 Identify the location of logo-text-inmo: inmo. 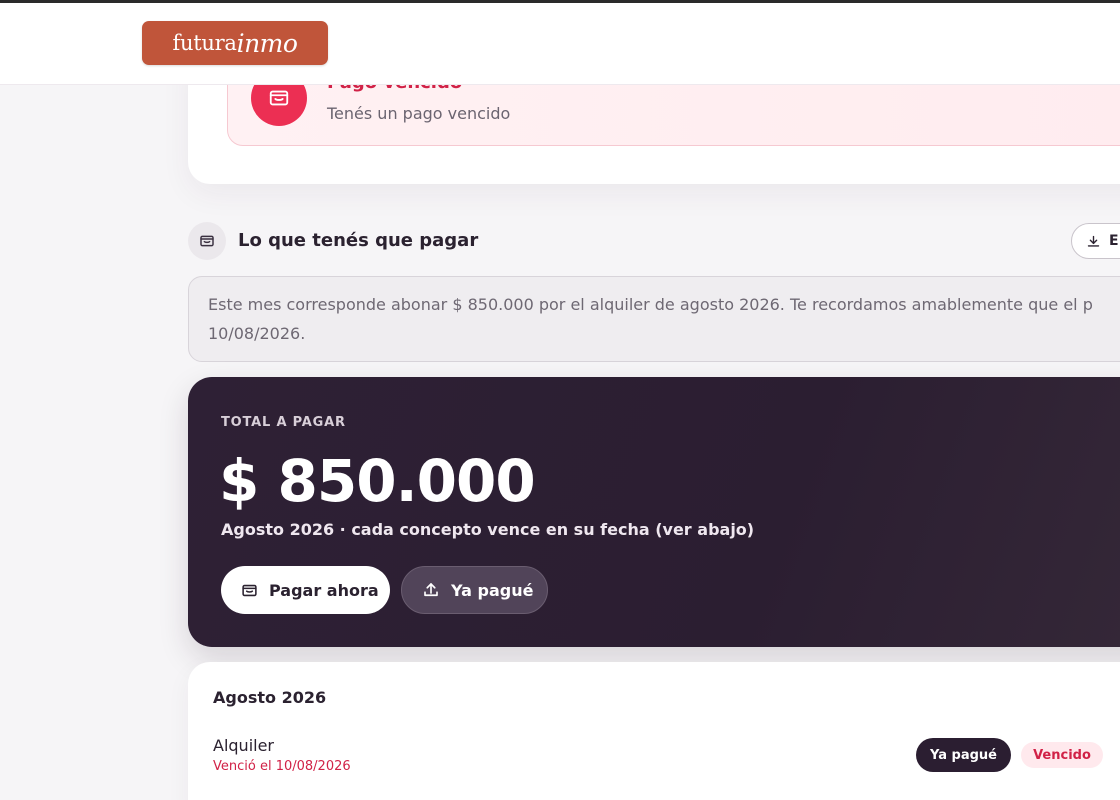
(267, 43).